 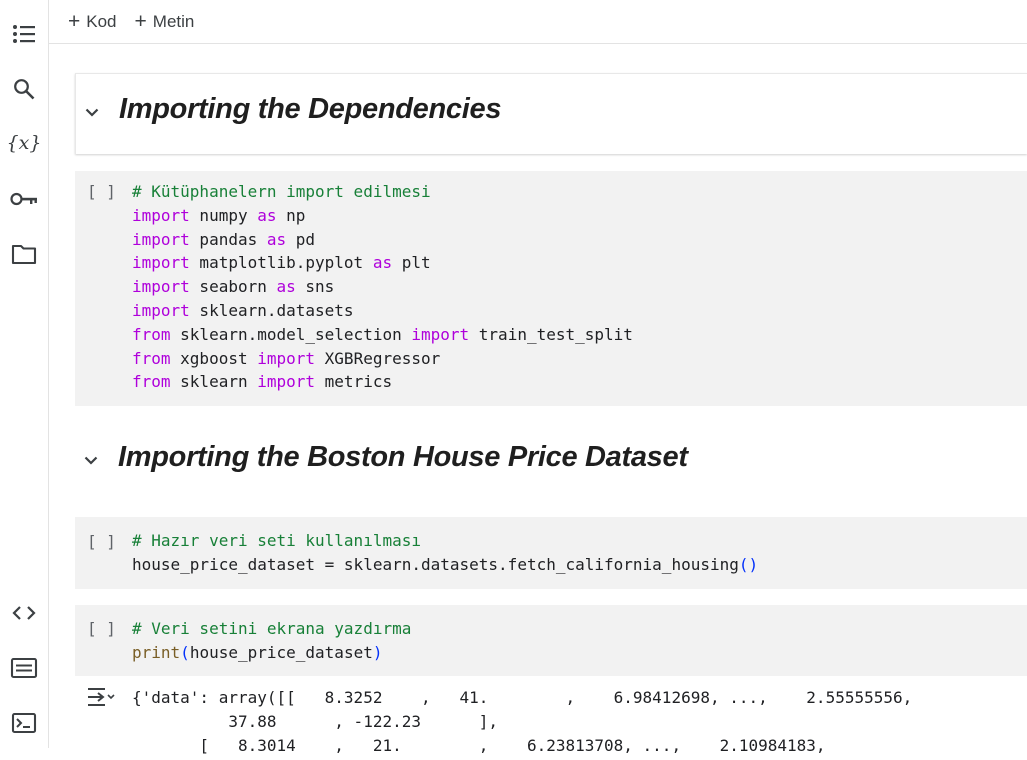 What do you see at coordinates (276, 540) in the screenshot?
I see `code-comment: # Hazır veri seti kullanılması` at bounding box center [276, 540].